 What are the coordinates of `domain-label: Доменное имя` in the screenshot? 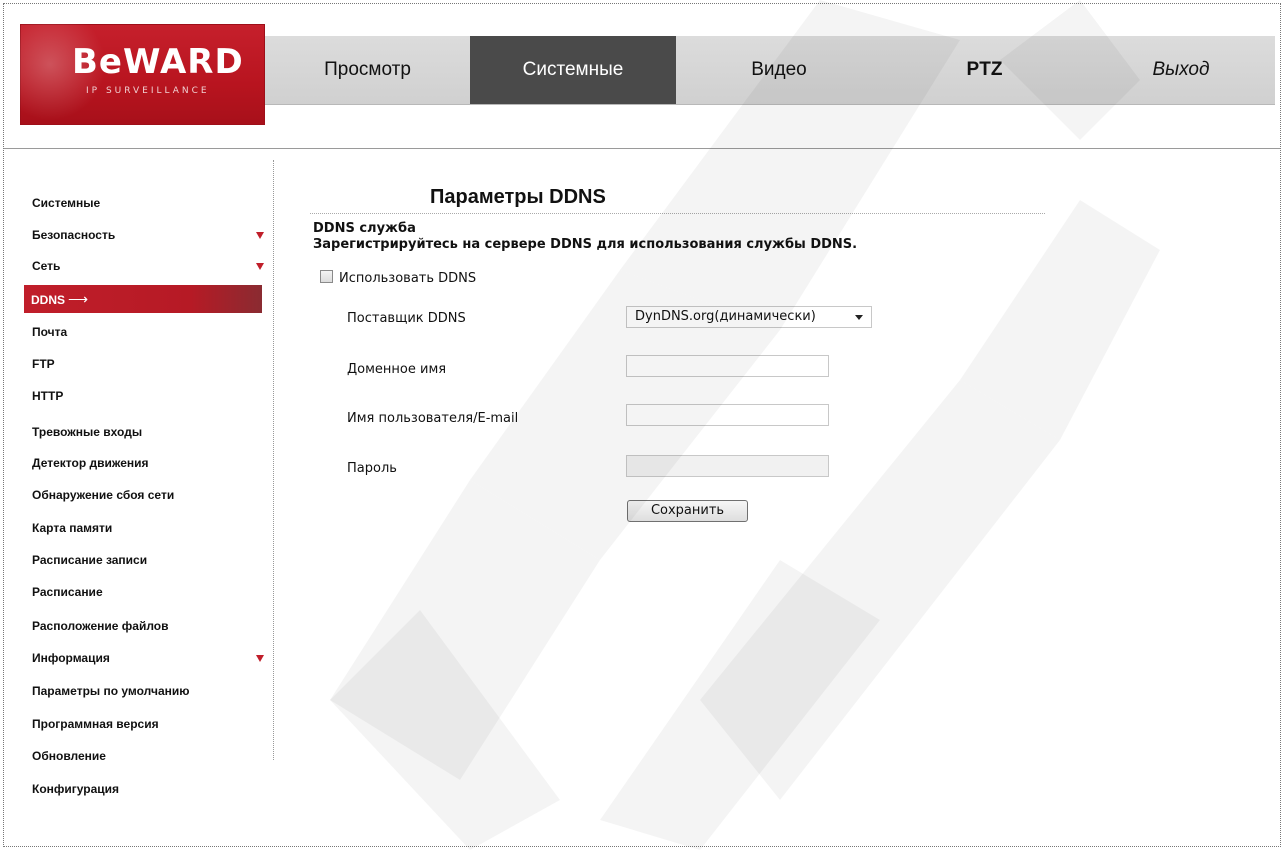 It's located at (397, 369).